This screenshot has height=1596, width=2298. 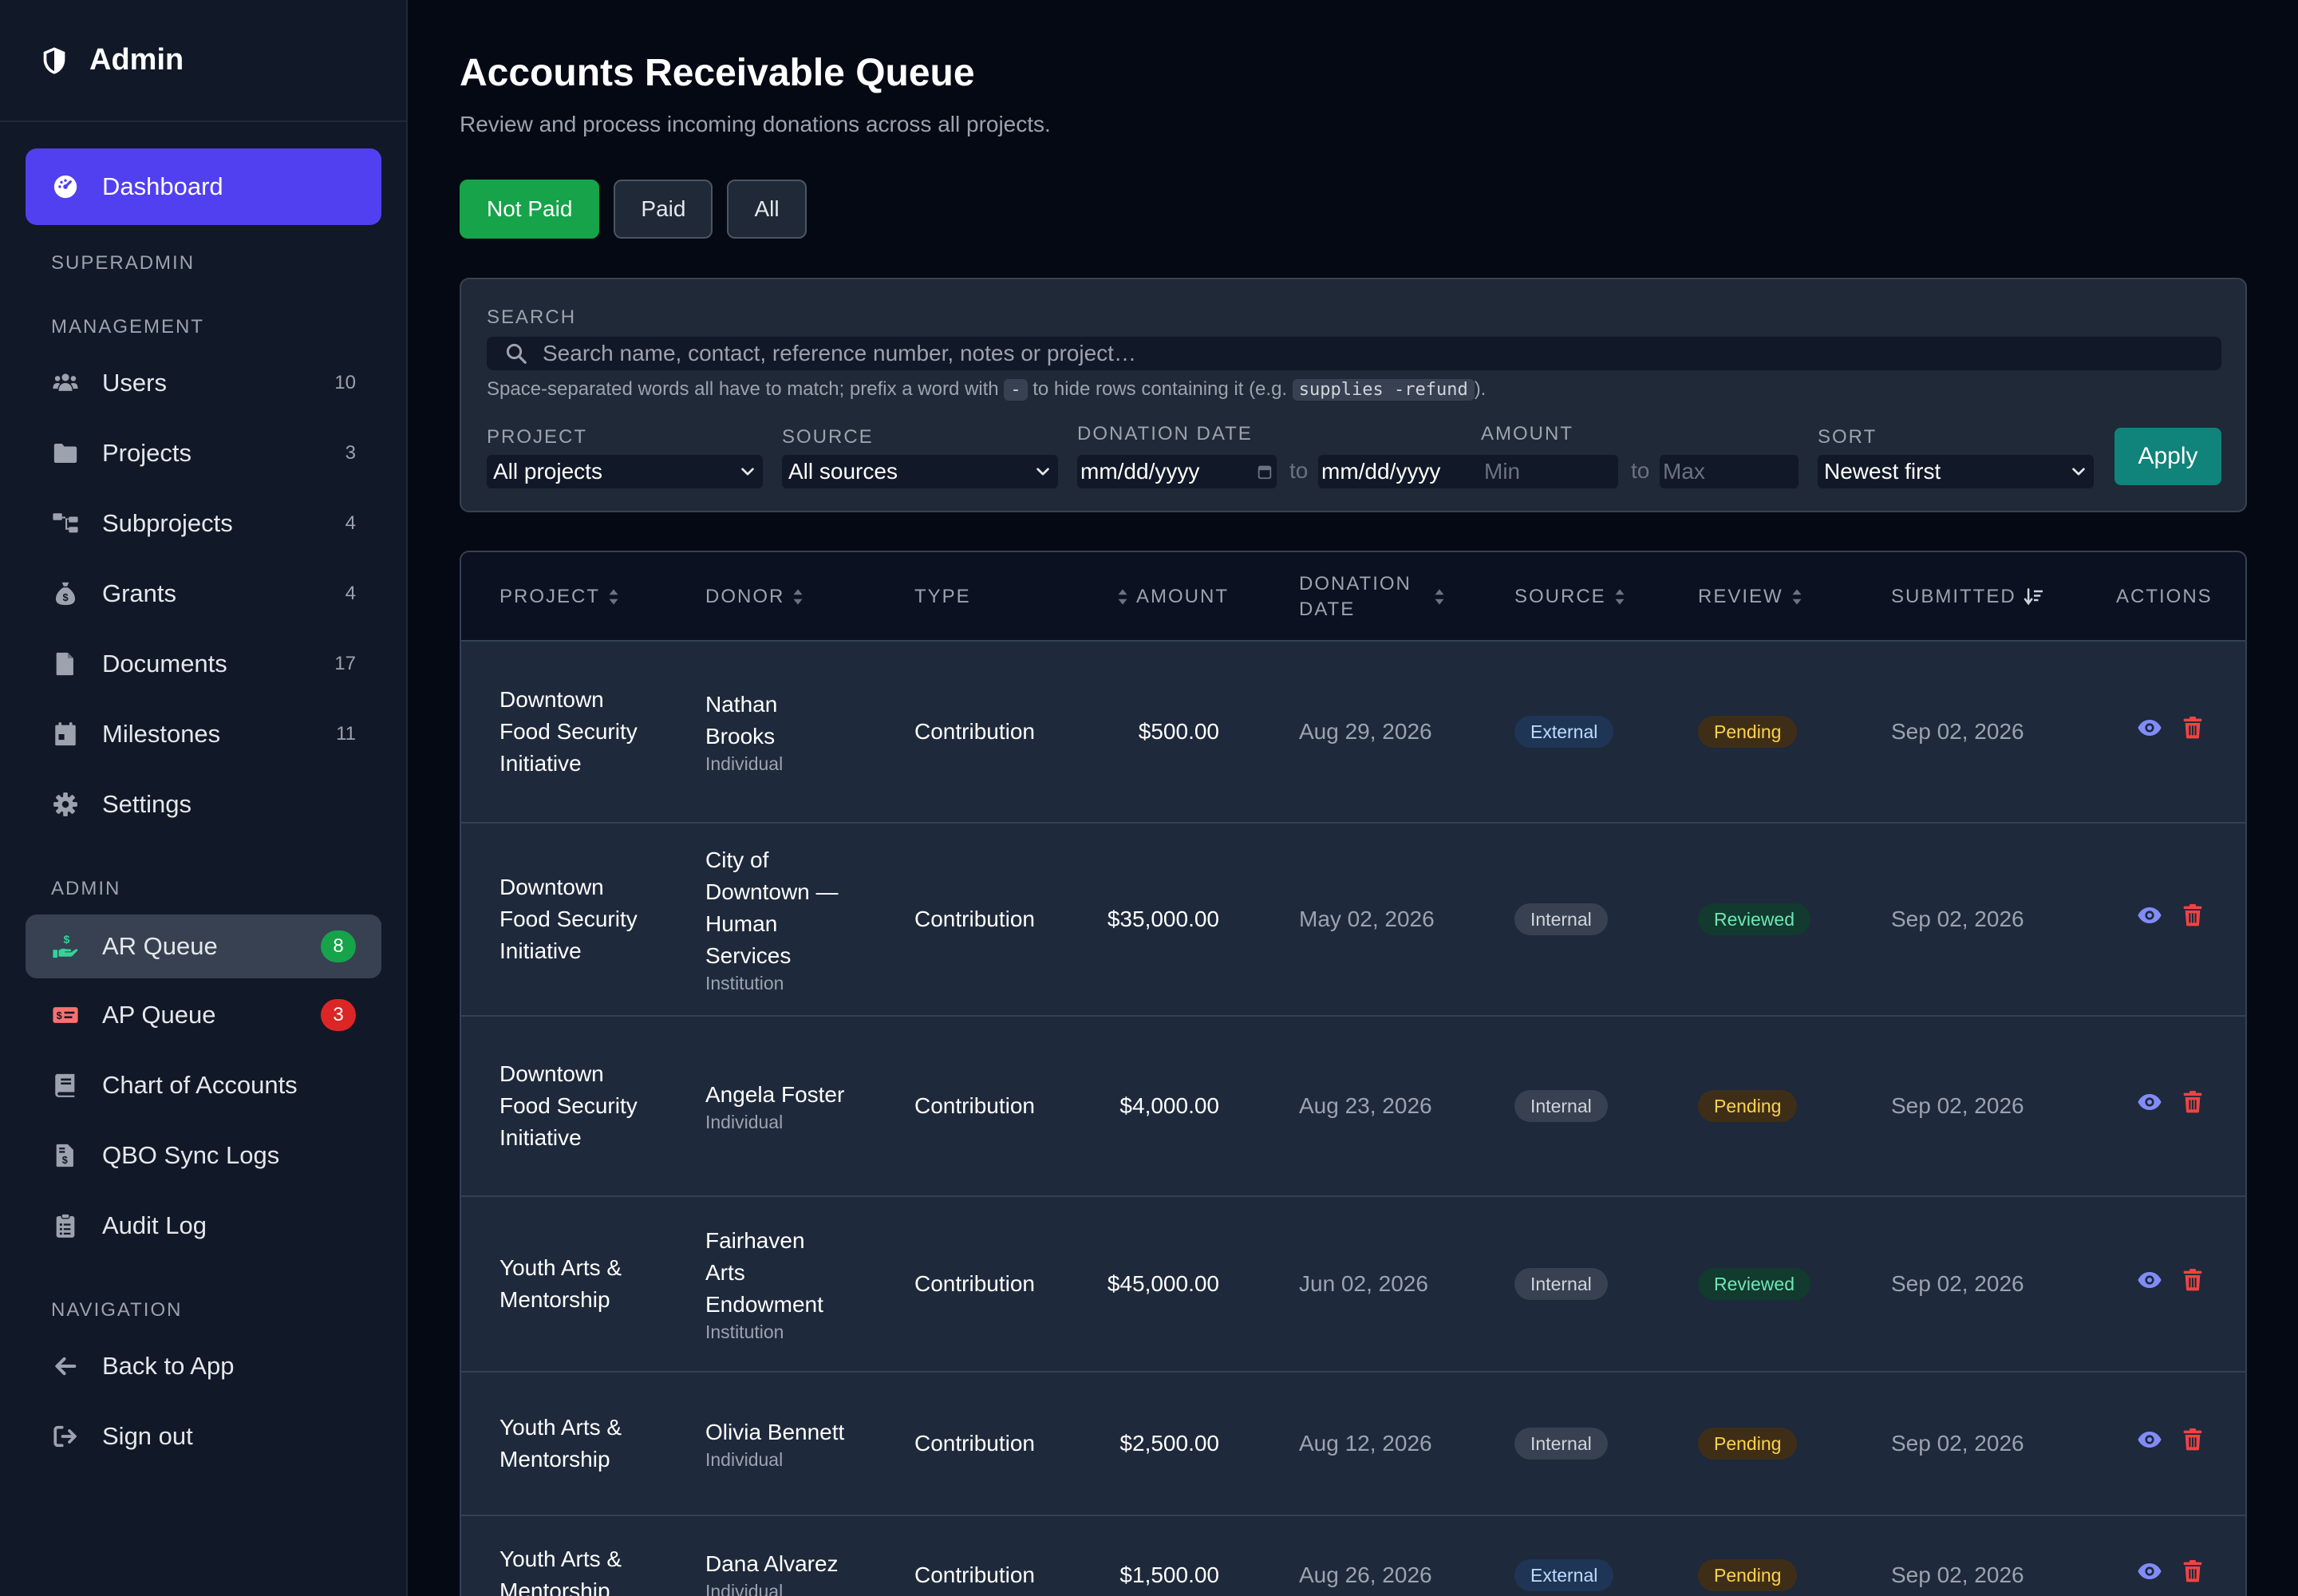 I want to click on sidebar-item-audit-log: Audit Log, so click(x=204, y=1225).